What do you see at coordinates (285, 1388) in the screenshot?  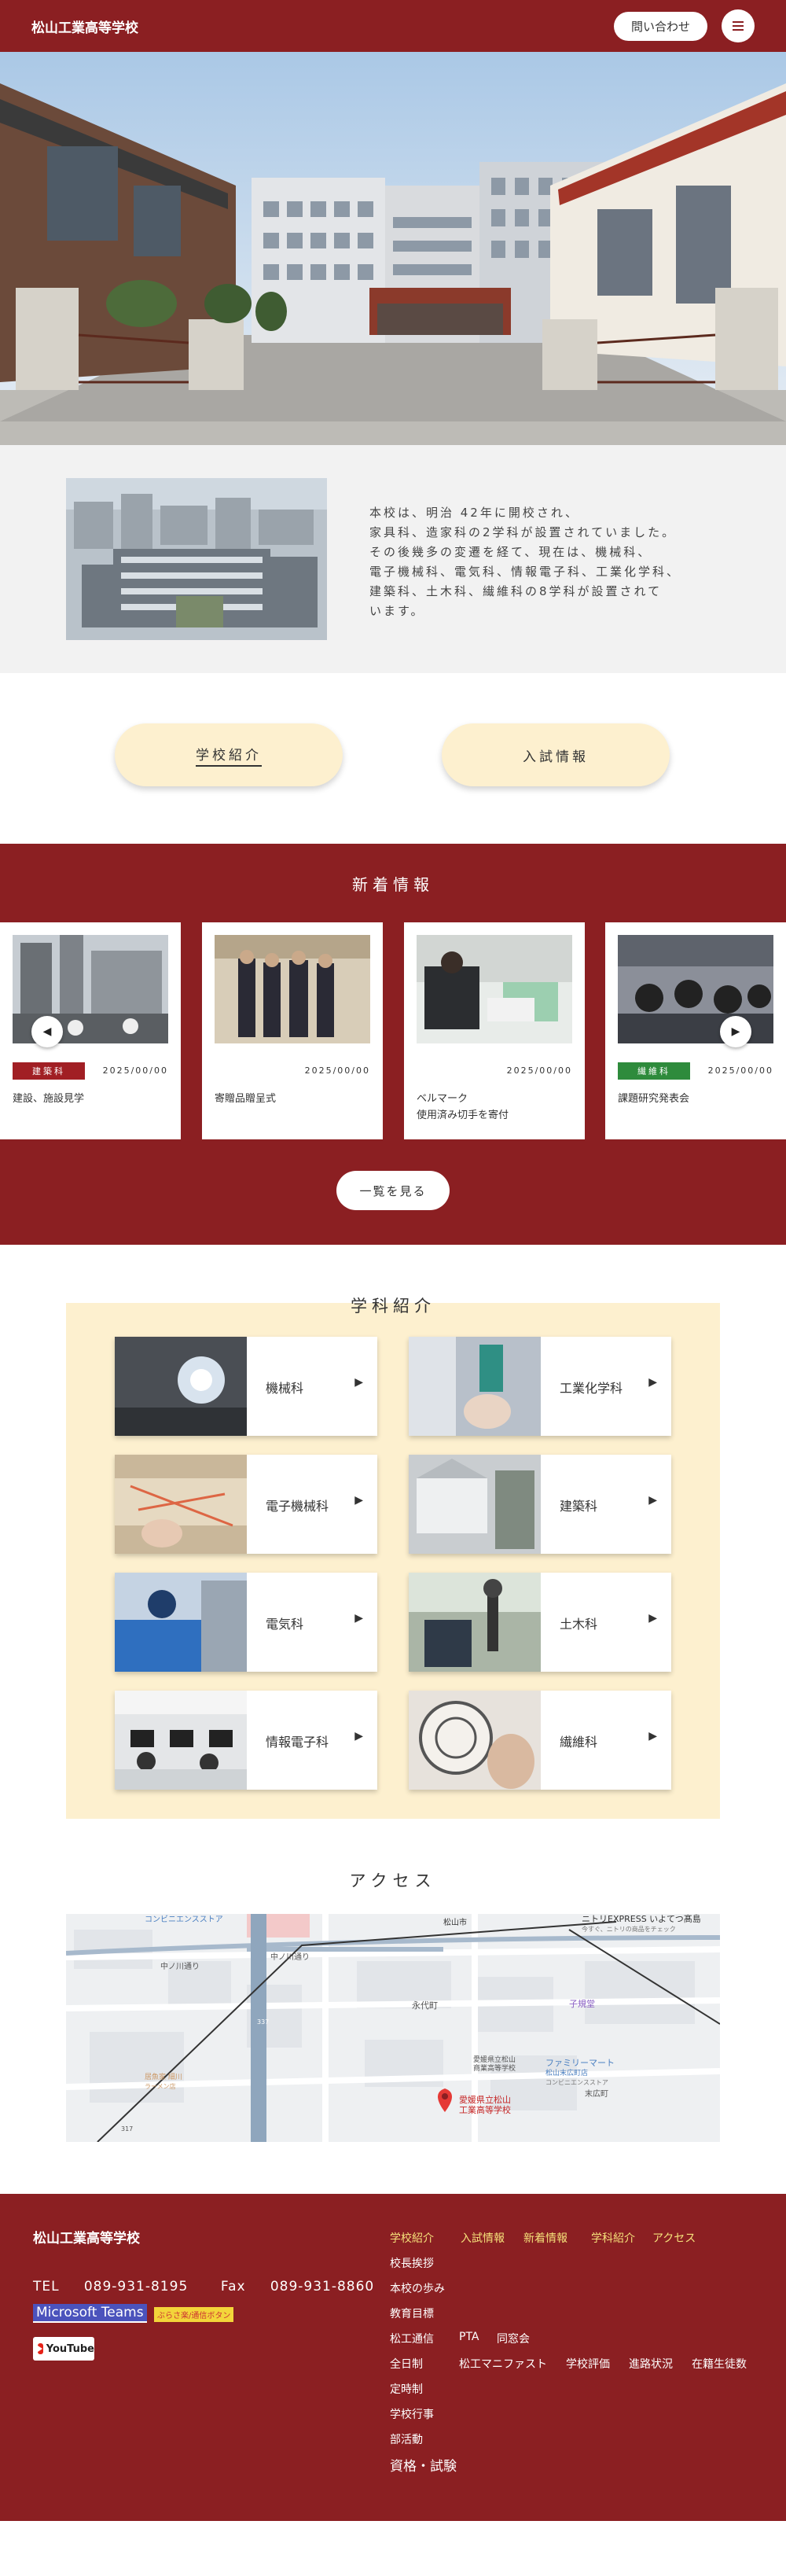 I see `dept-name: 機械科` at bounding box center [285, 1388].